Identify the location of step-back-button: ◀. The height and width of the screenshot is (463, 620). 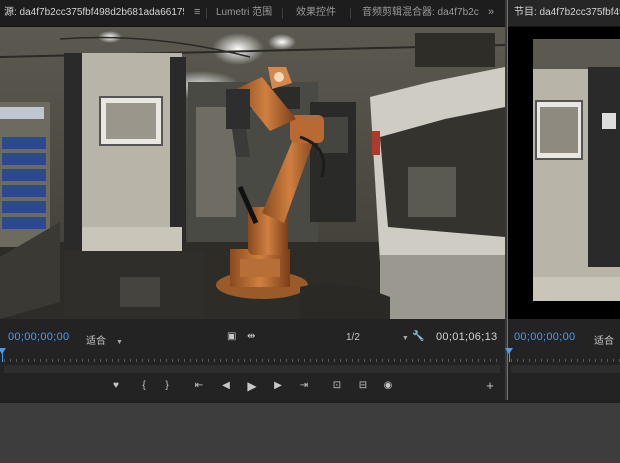
(226, 386).